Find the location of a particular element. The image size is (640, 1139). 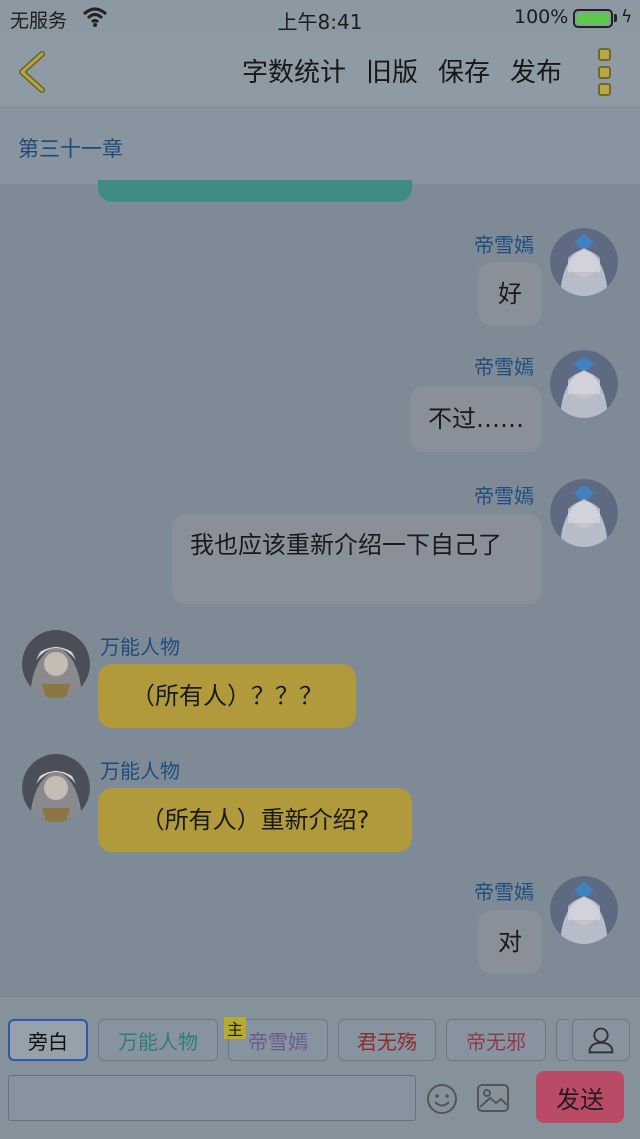

composer-panel: 旁白 万能人物 帝雪嫣 主 君无殇 帝无邪 发送 is located at coordinates (320, 1067).